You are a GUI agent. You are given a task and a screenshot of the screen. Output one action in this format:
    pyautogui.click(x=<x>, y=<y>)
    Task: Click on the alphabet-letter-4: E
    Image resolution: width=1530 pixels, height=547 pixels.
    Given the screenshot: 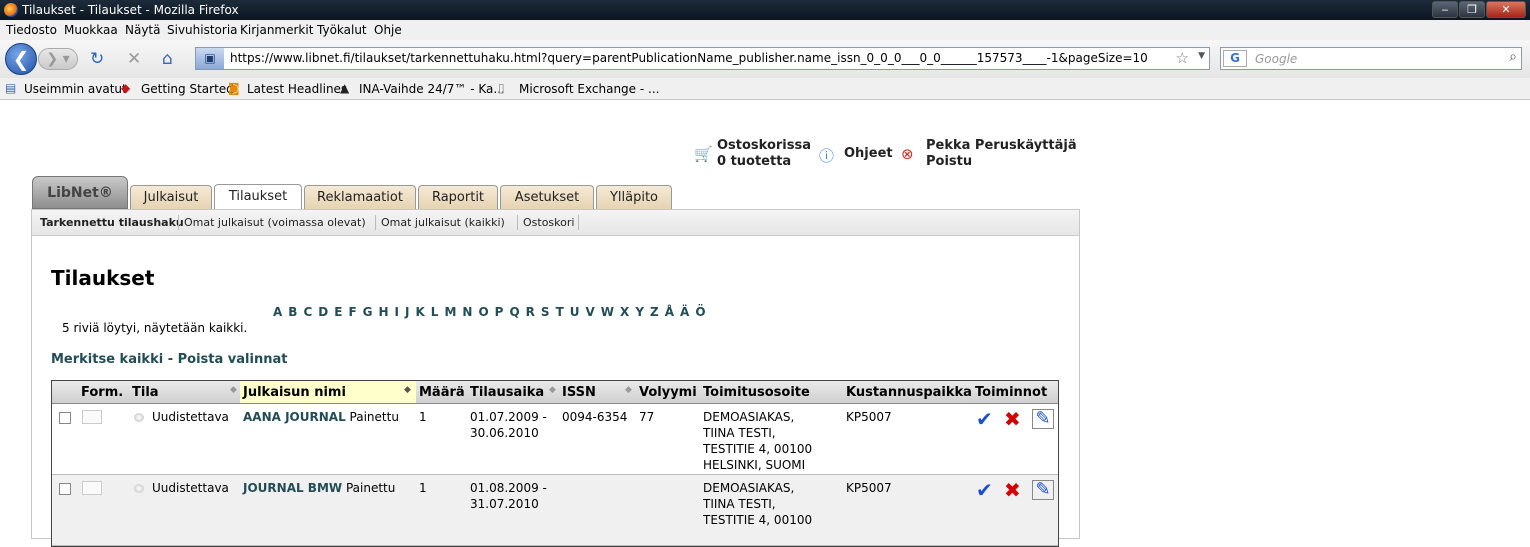 What is the action you would take?
    pyautogui.click(x=338, y=312)
    